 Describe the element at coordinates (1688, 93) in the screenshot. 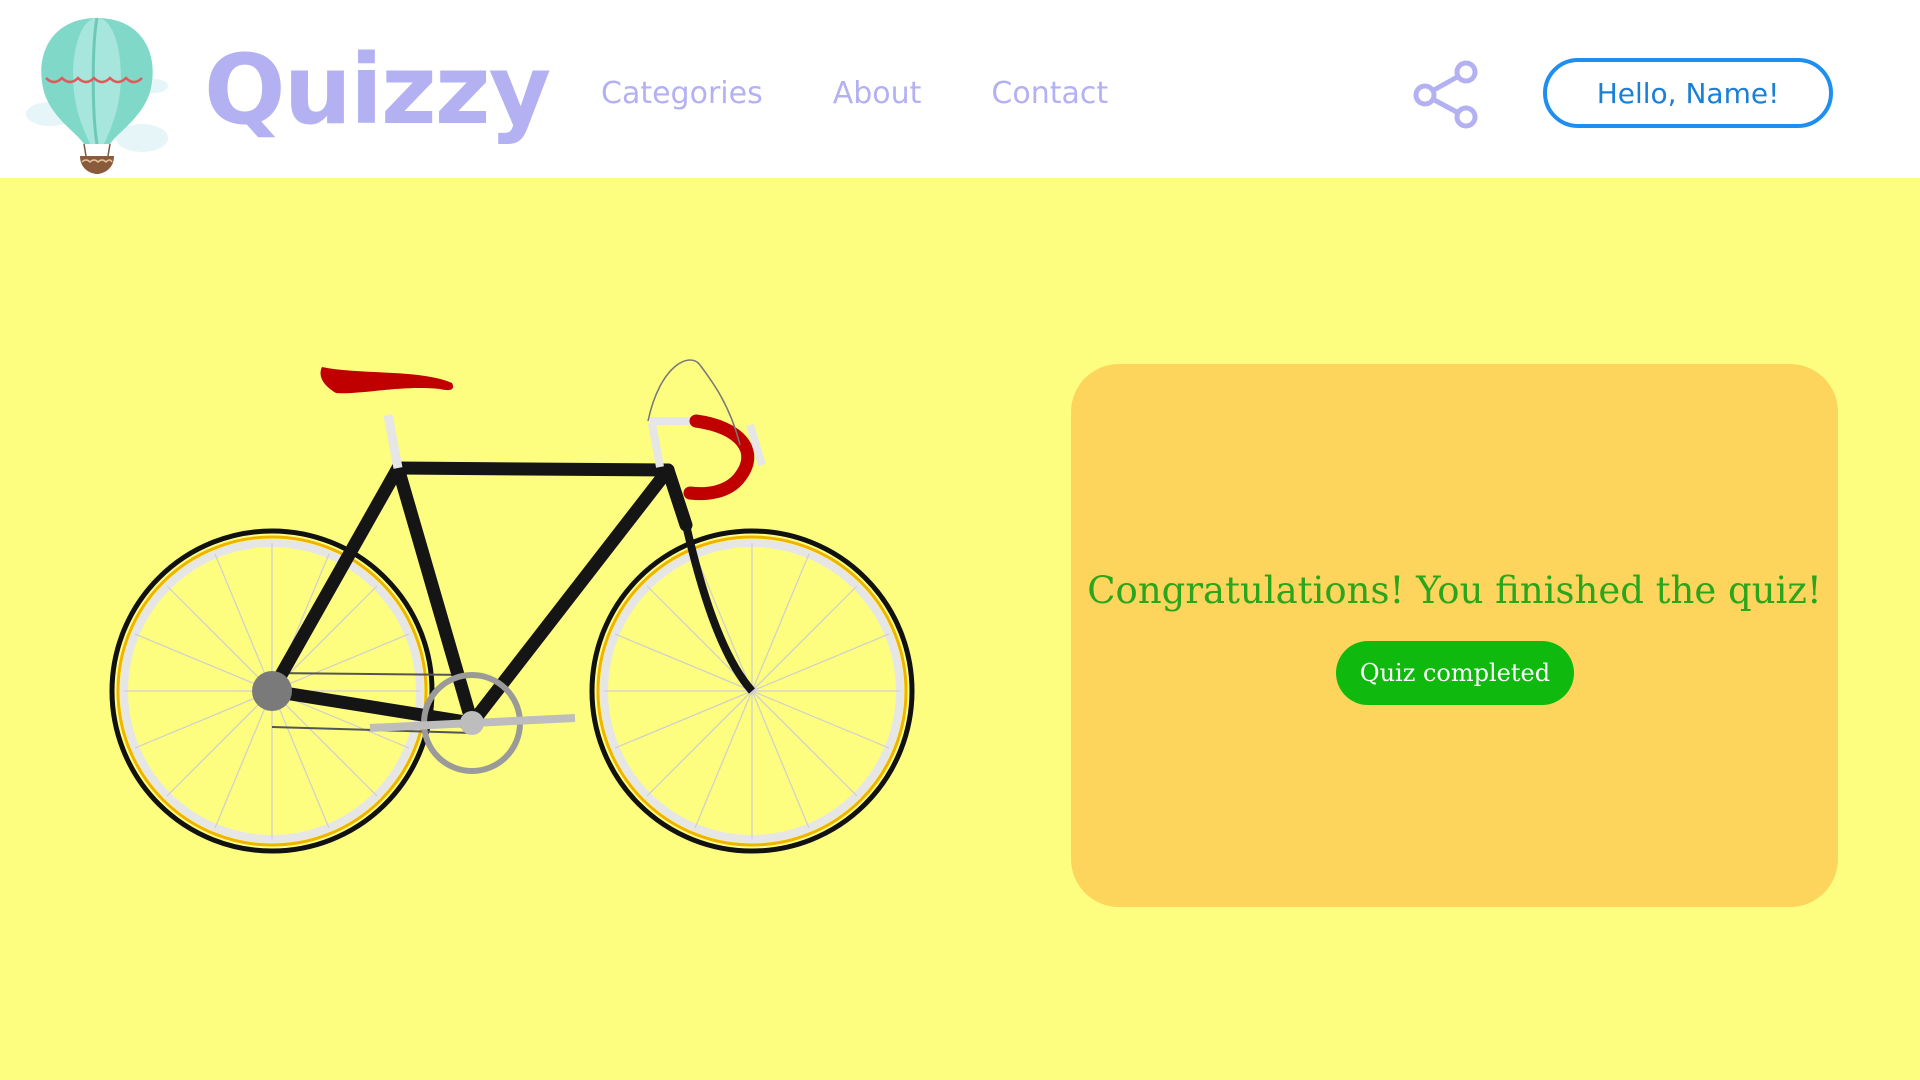

I see `user-greeting-button: Hello, Name!` at that location.